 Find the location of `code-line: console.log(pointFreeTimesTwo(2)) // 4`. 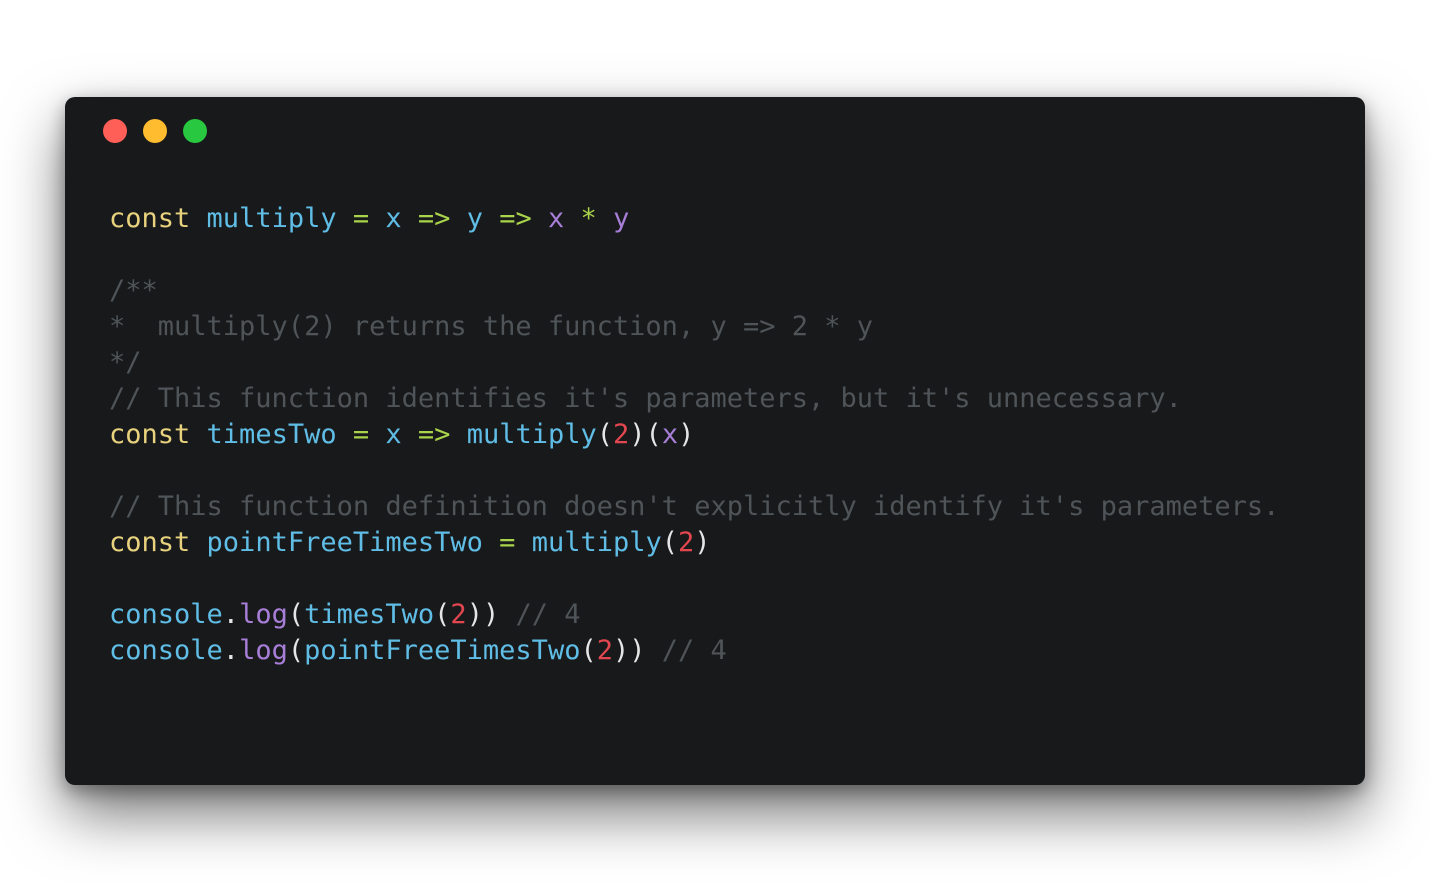

code-line: console.log(pointFreeTimesTwo(2)) // 4 is located at coordinates (694, 651).